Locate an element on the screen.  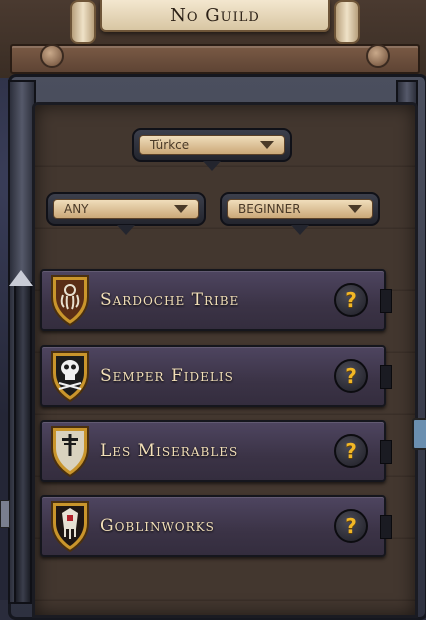
guild-type-dropdown: ANY is located at coordinates (126, 213).